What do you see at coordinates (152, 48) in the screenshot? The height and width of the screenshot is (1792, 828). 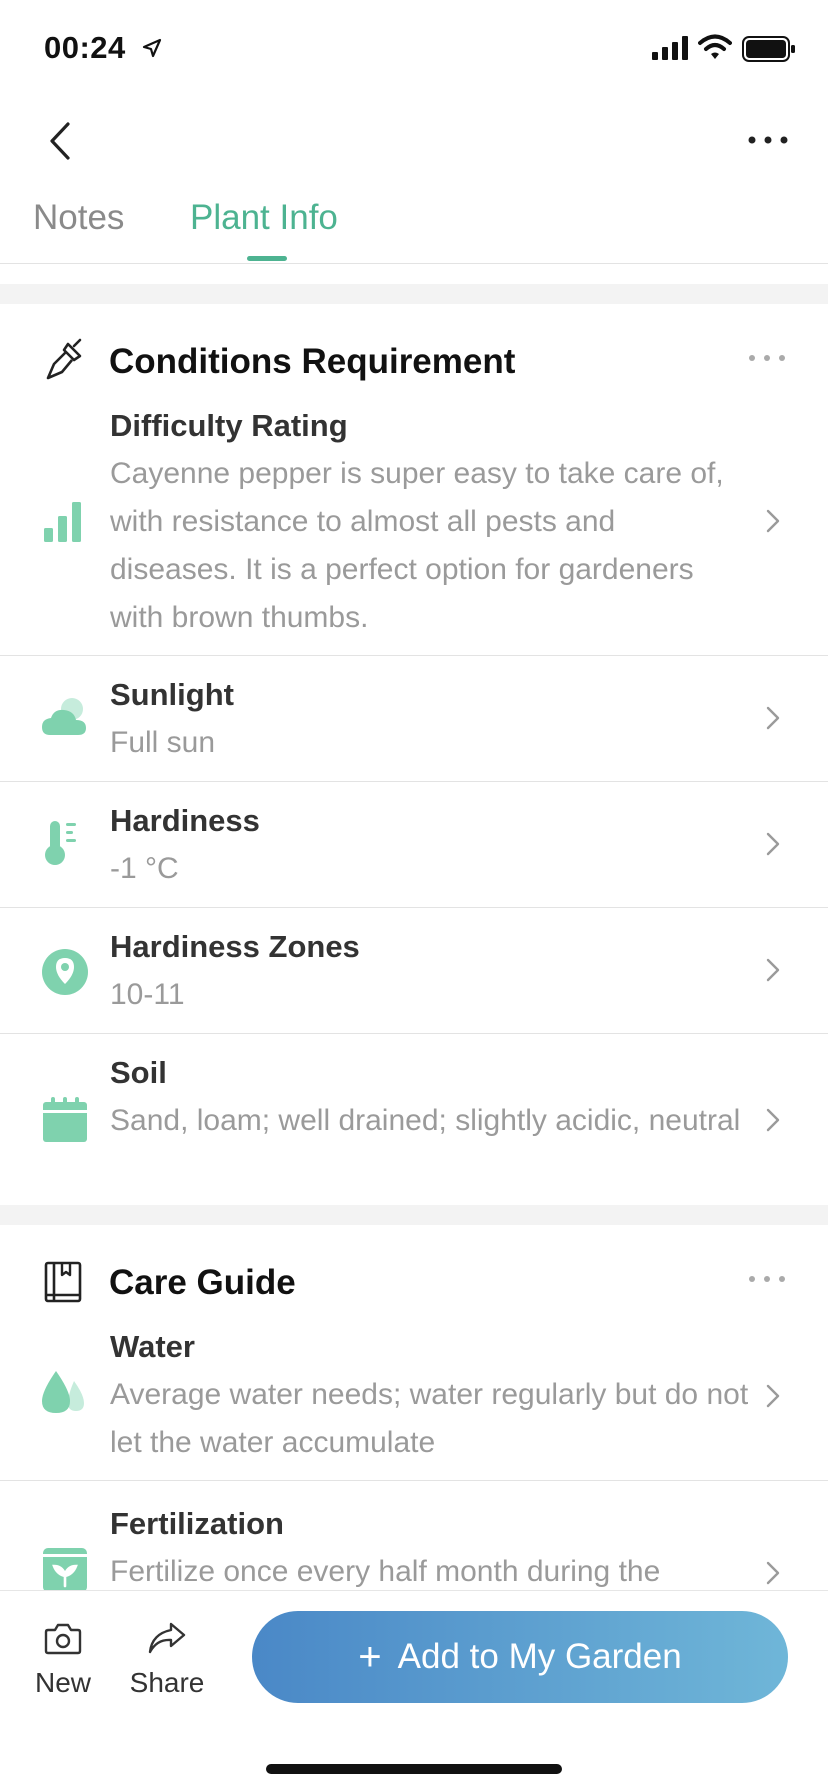 I see `location-arrow-icon` at bounding box center [152, 48].